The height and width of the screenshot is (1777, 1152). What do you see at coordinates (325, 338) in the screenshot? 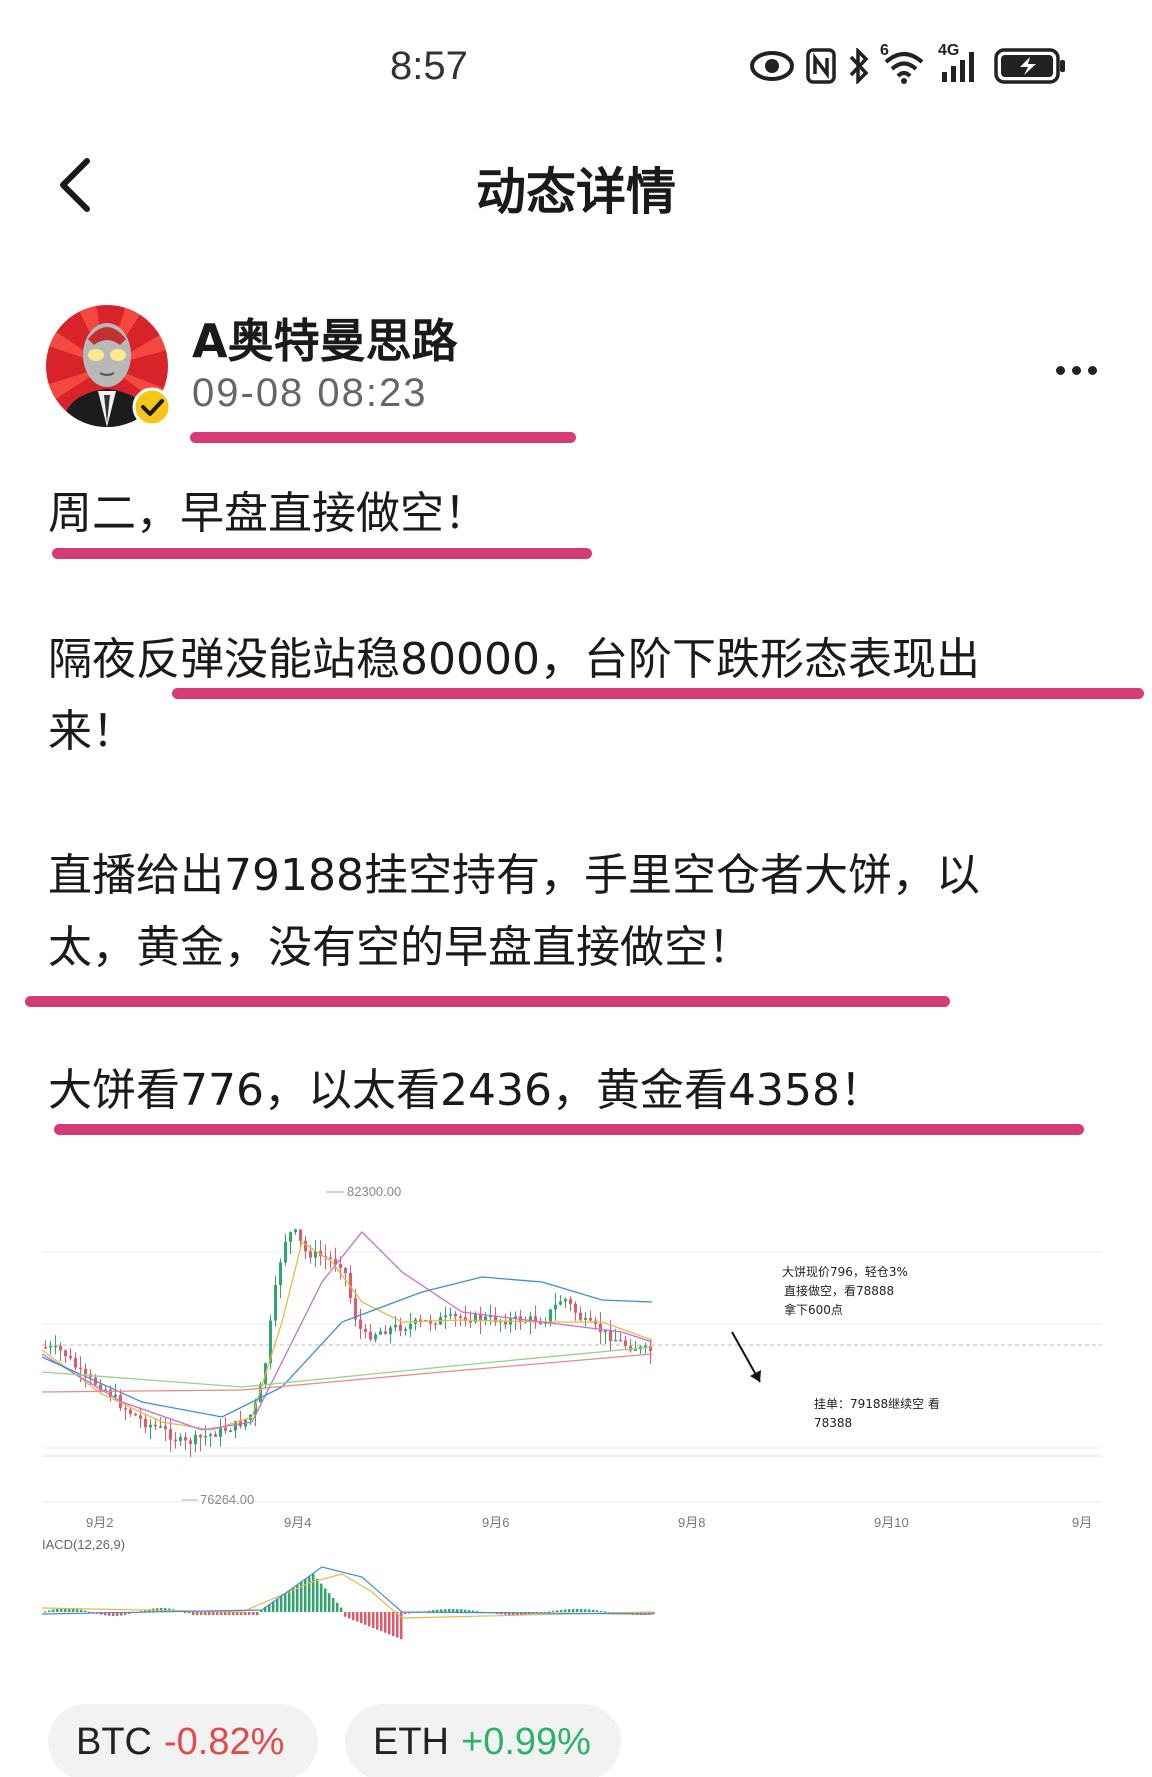
I see `author-name: A奥特曼思路` at bounding box center [325, 338].